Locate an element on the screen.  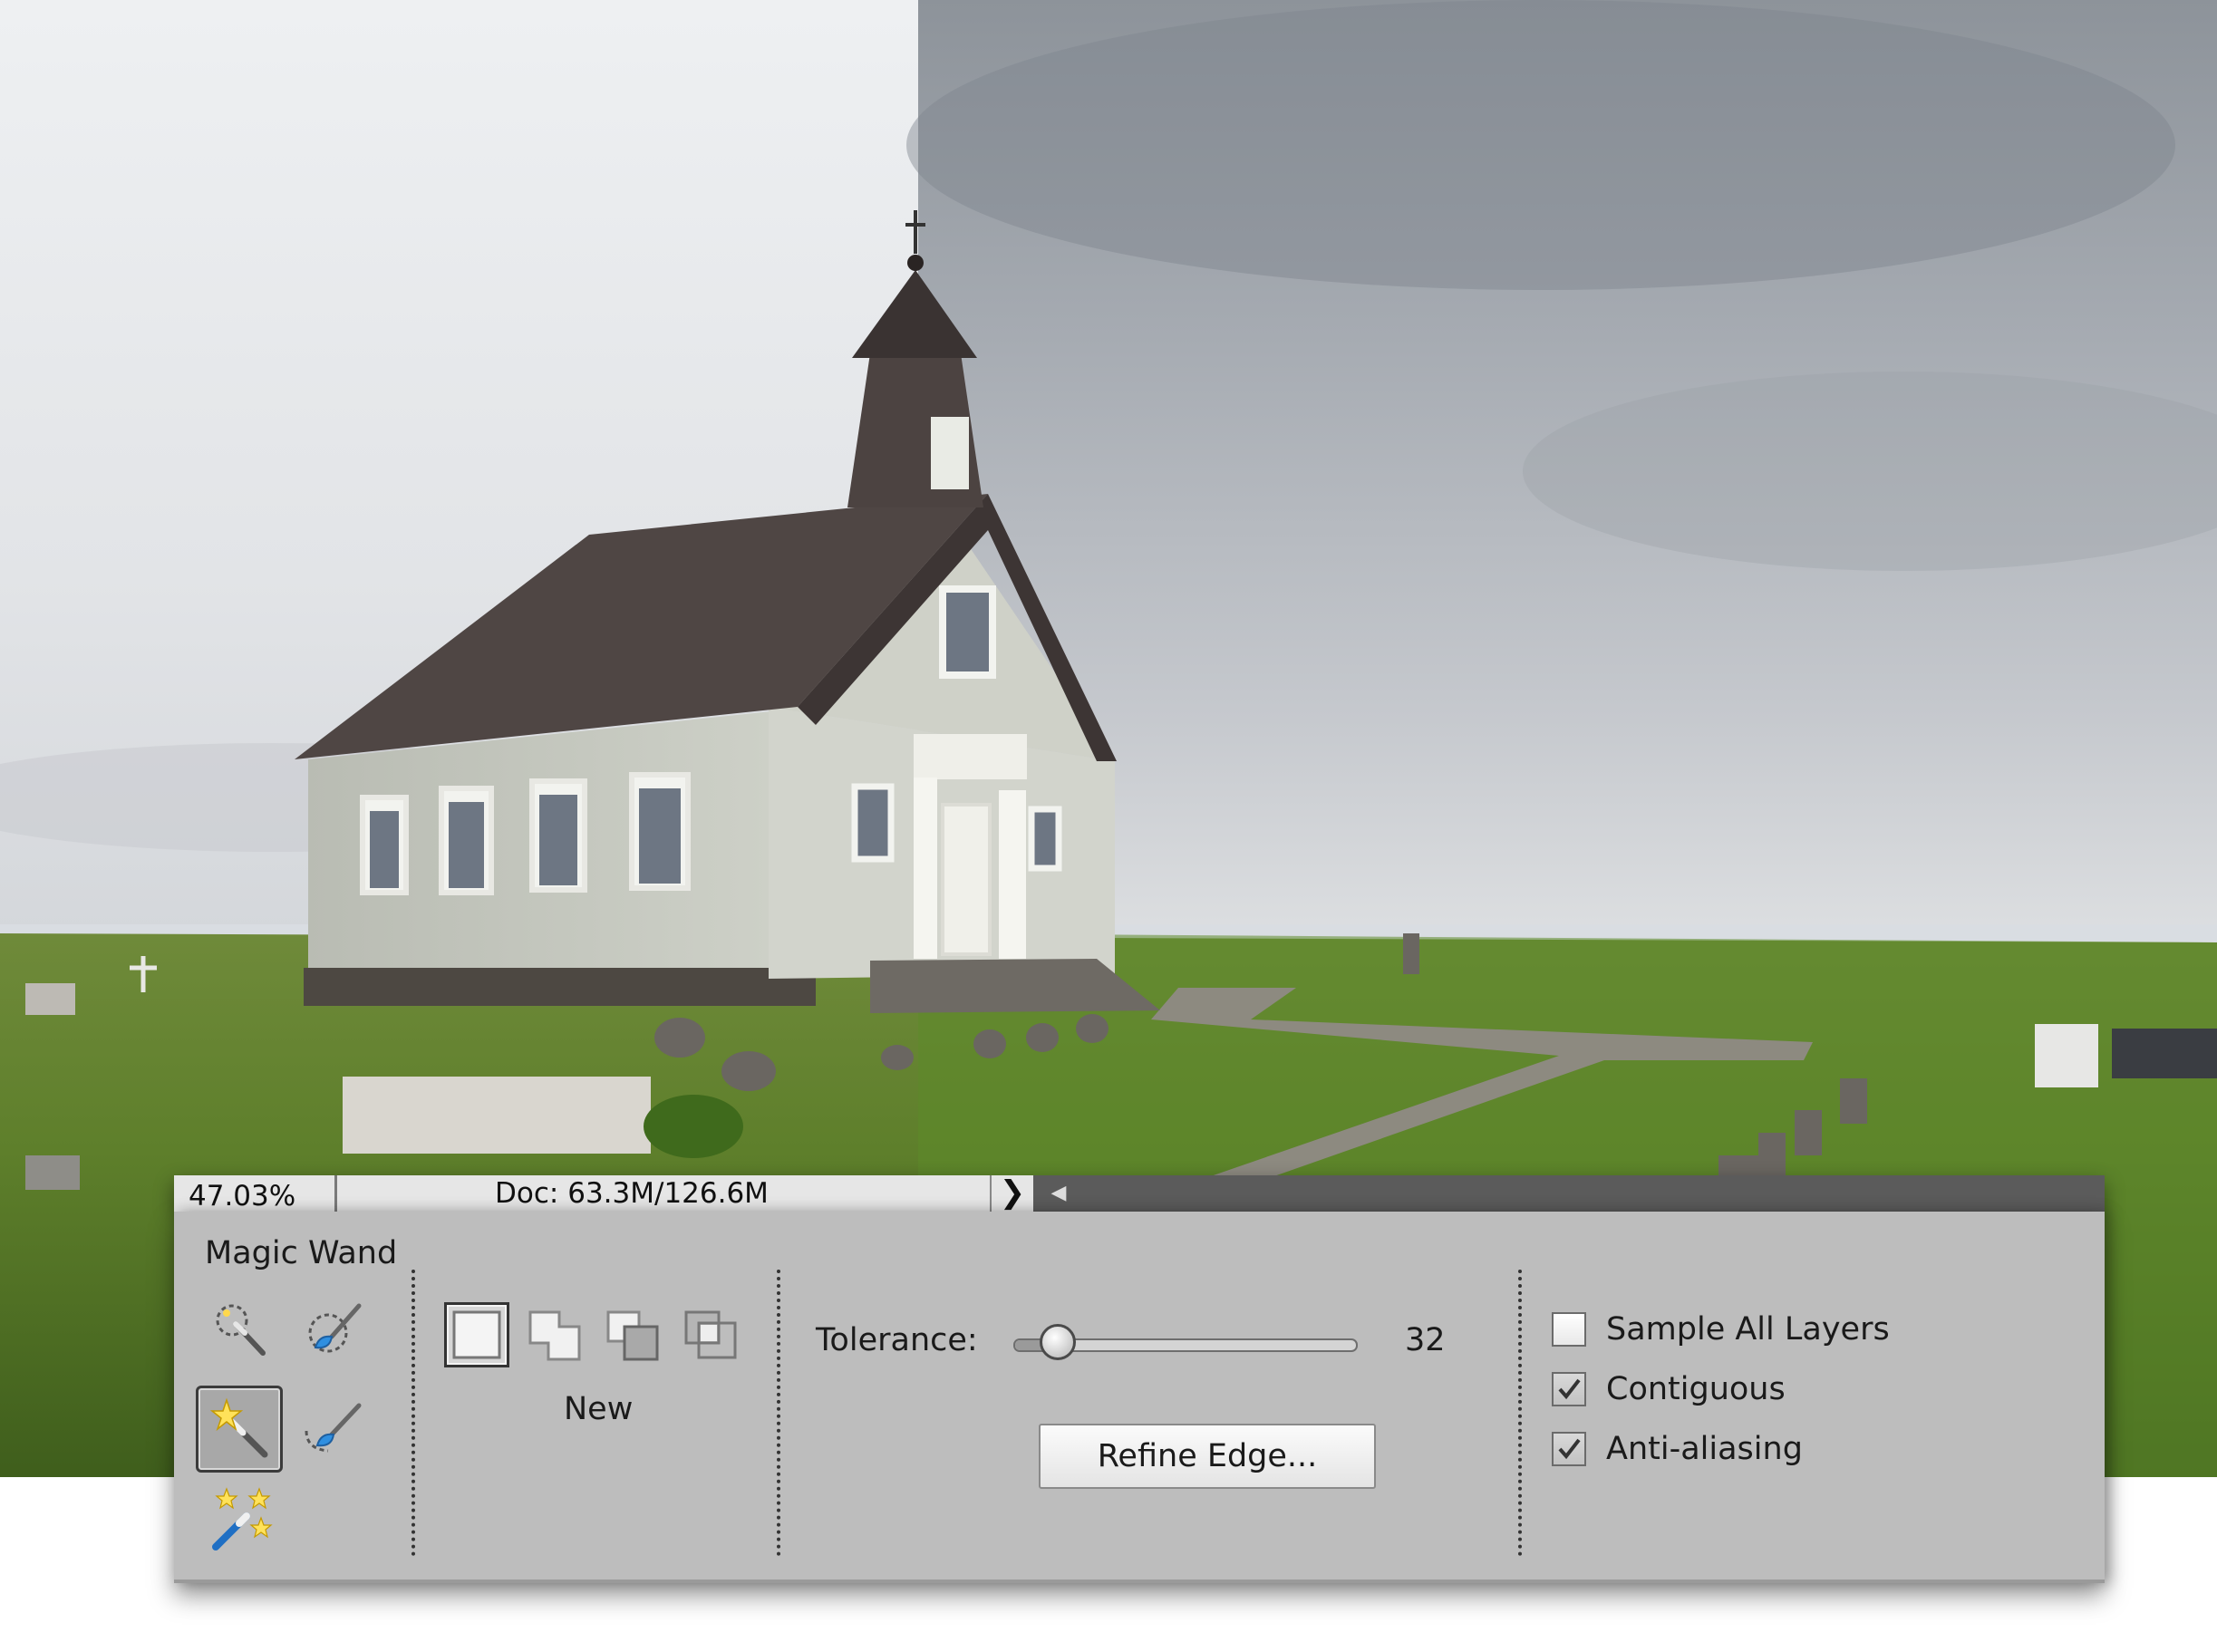
new-selection-button is located at coordinates (477, 1334).